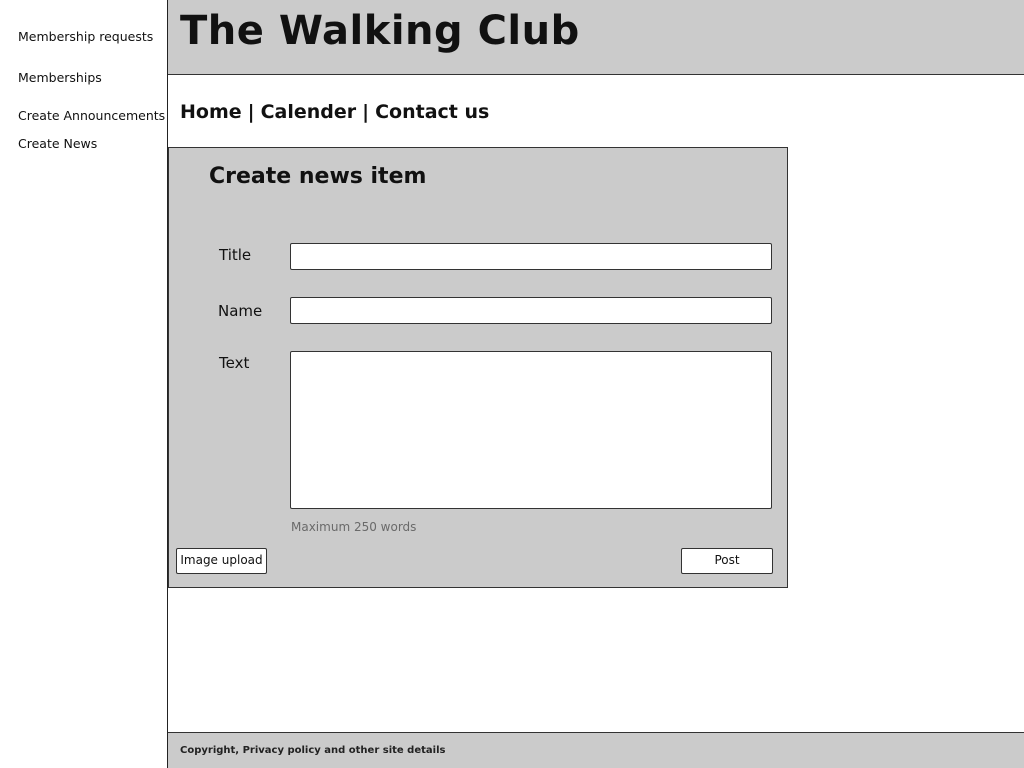  Describe the element at coordinates (235, 255) in the screenshot. I see `title-label: Title` at that location.